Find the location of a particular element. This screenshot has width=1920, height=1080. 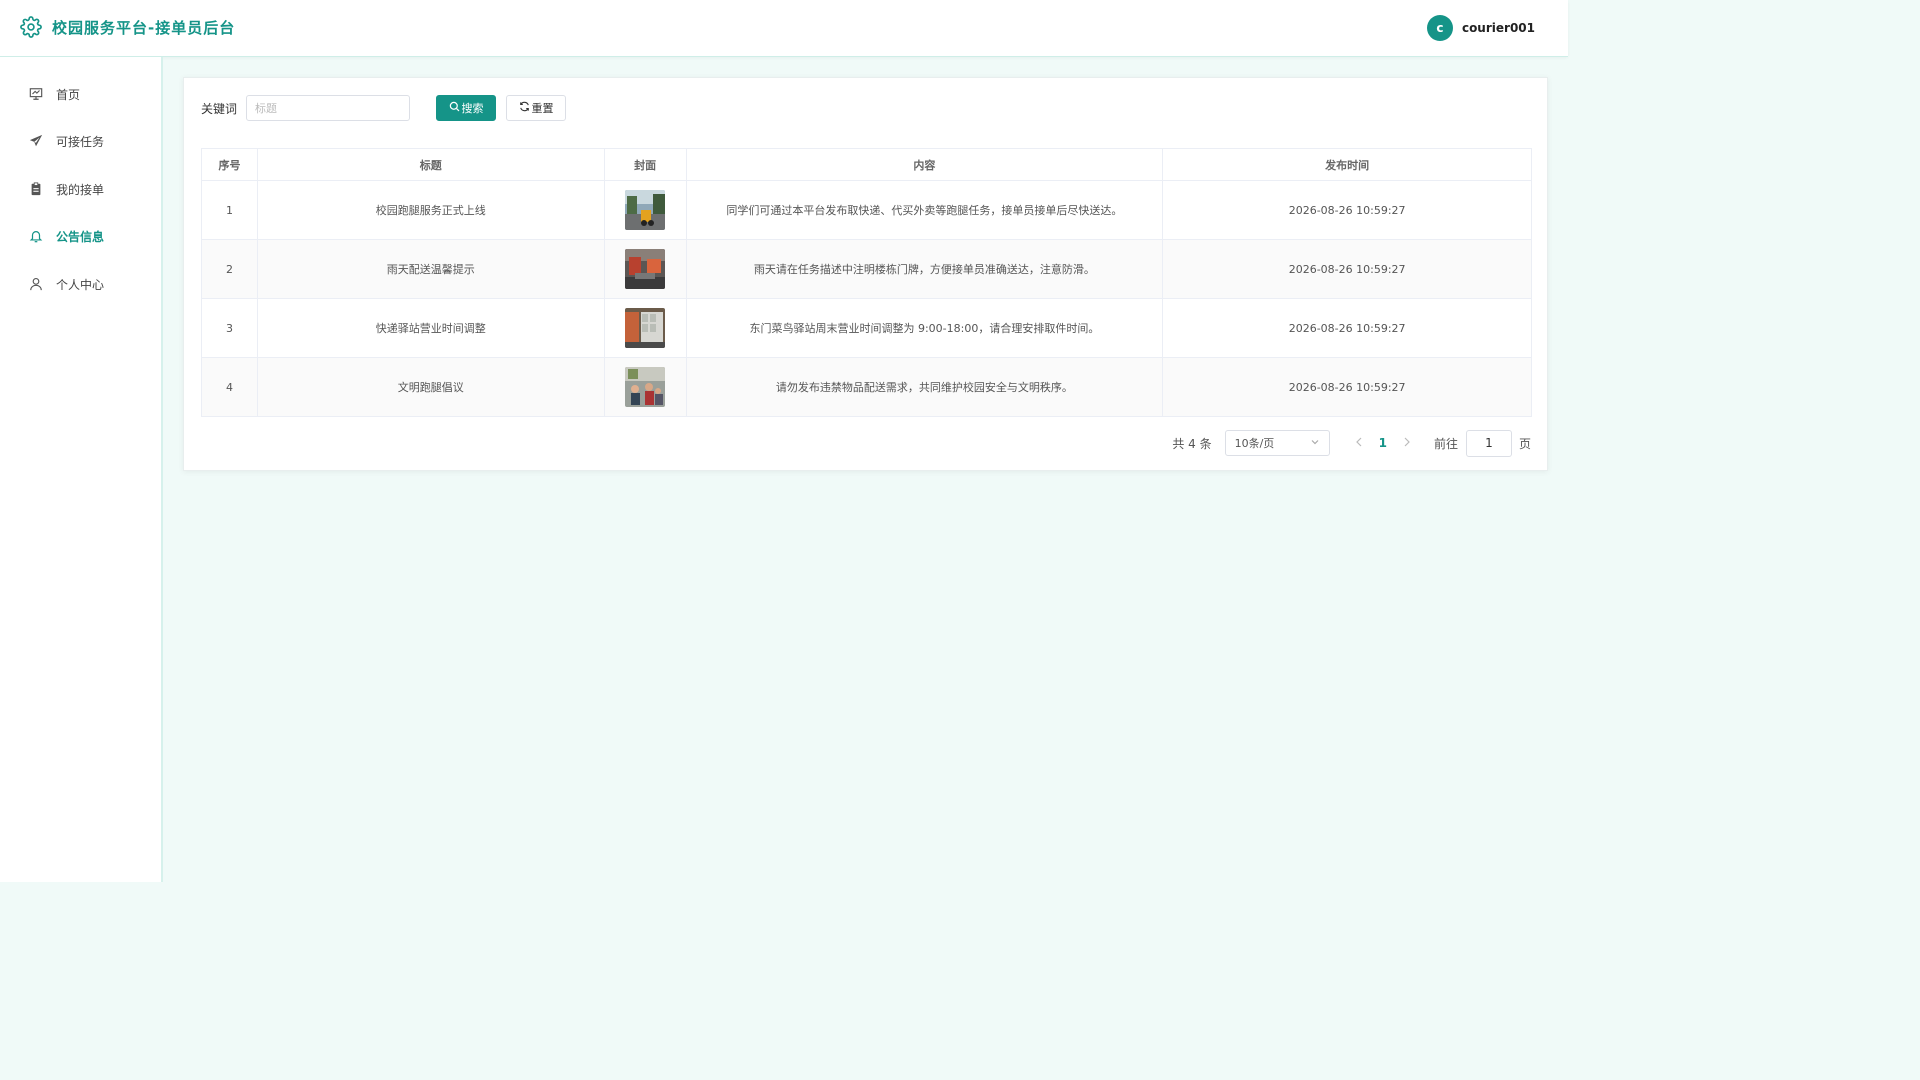

sidebar-item-profile: 个人中心 is located at coordinates (80, 284).